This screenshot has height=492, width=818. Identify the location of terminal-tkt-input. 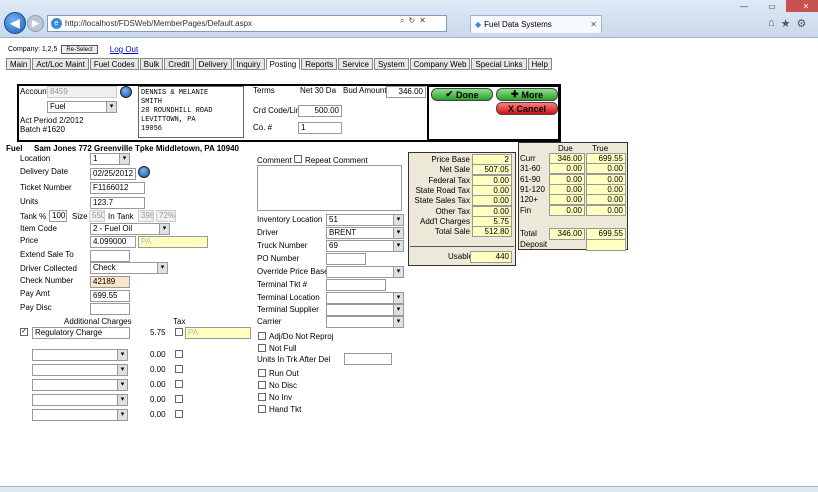
(356, 285).